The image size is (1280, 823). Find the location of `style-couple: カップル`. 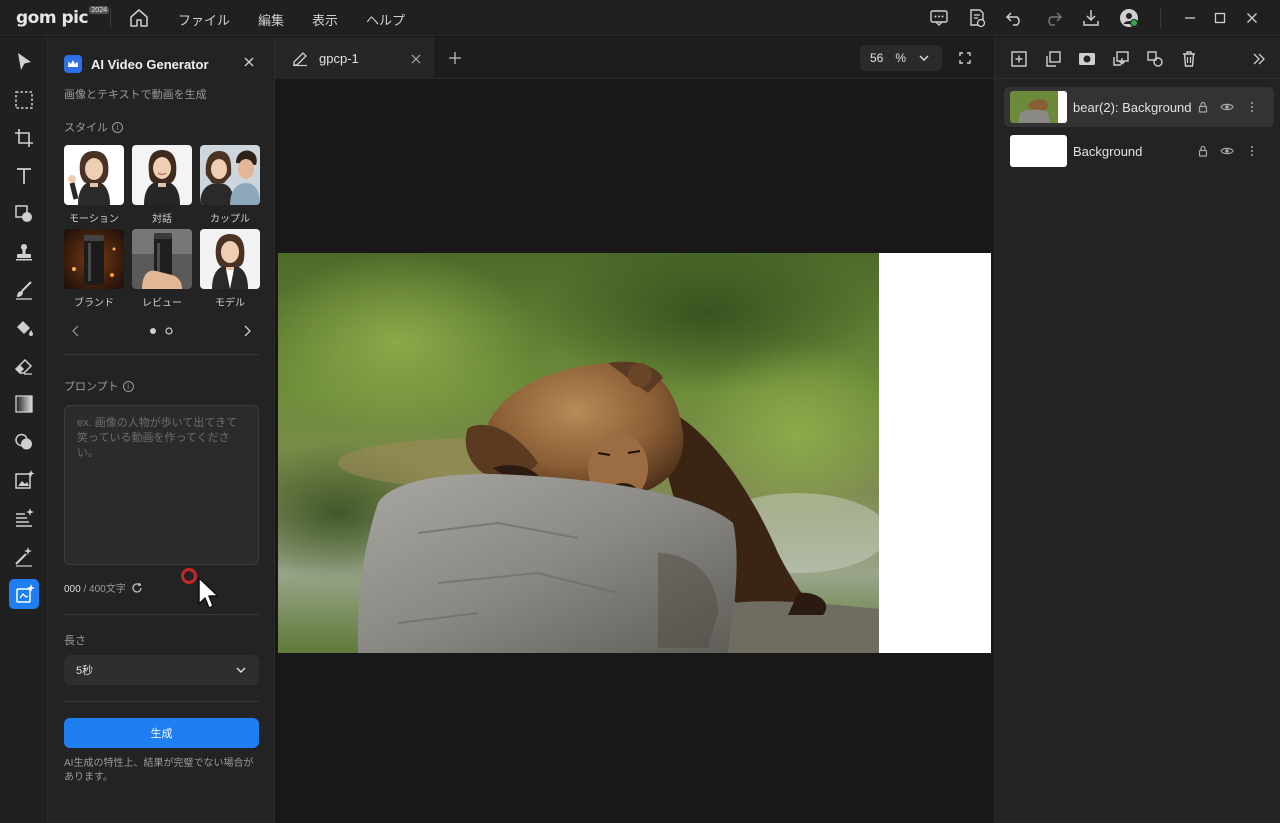

style-couple: カップル is located at coordinates (230, 185).